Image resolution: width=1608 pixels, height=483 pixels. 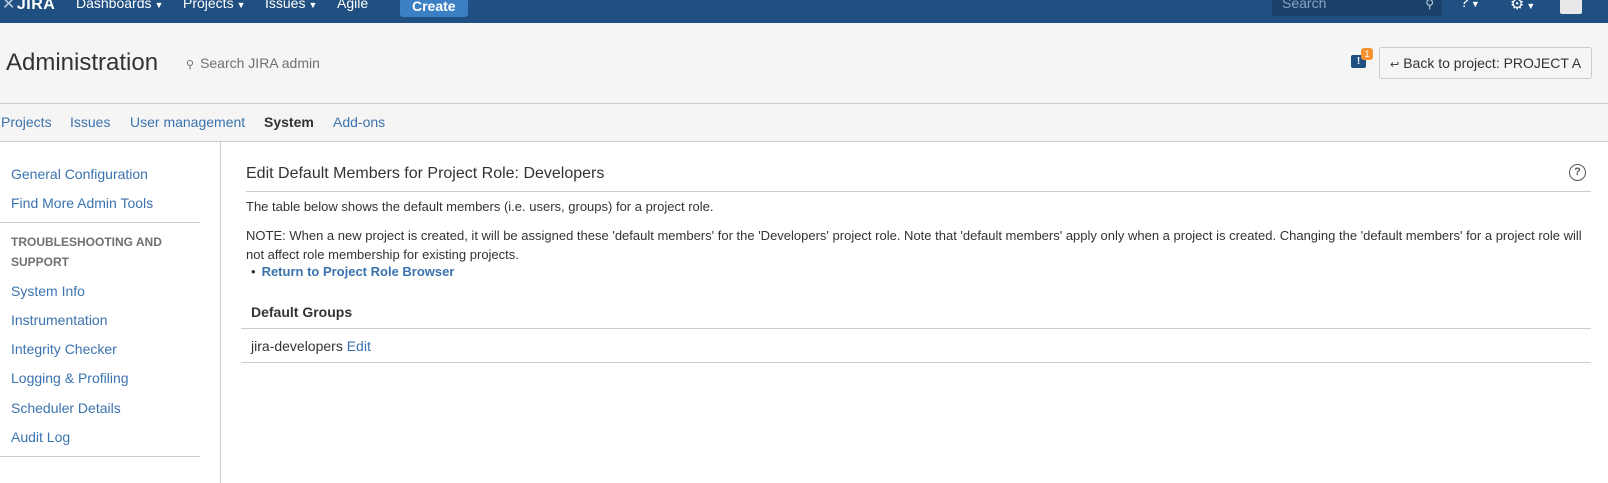 What do you see at coordinates (260, 63) in the screenshot?
I see `admin-search-placeholder: Search JIRA admin` at bounding box center [260, 63].